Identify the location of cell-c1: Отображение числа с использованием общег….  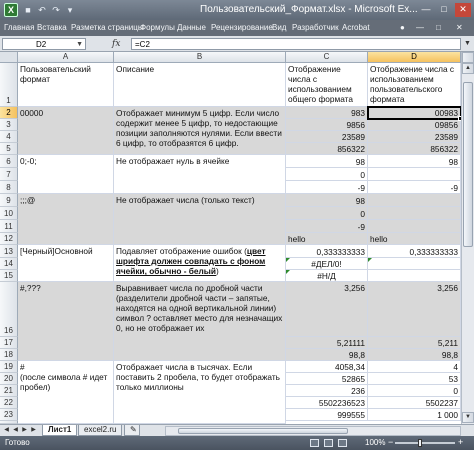
(327, 85).